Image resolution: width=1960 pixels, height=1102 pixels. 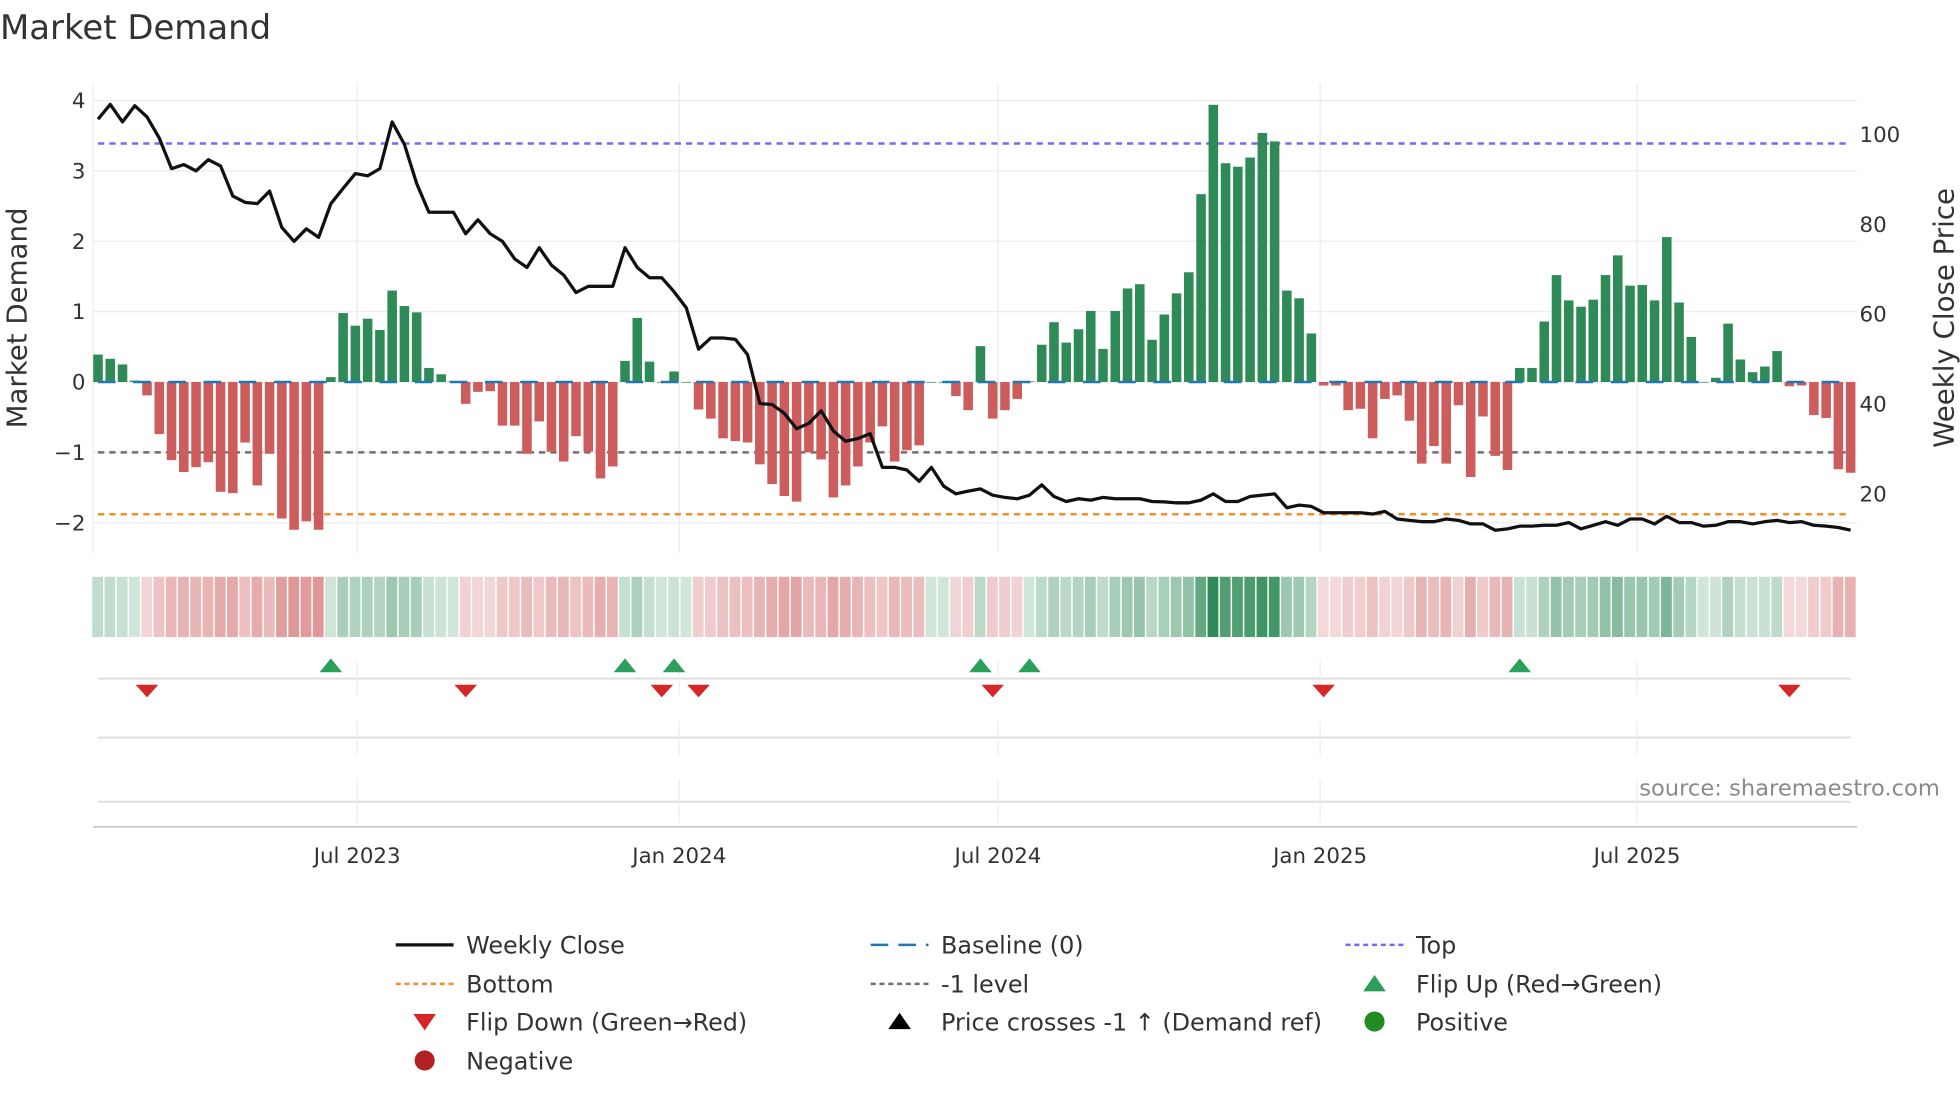 I want to click on legend-label: Bottom, so click(x=510, y=985).